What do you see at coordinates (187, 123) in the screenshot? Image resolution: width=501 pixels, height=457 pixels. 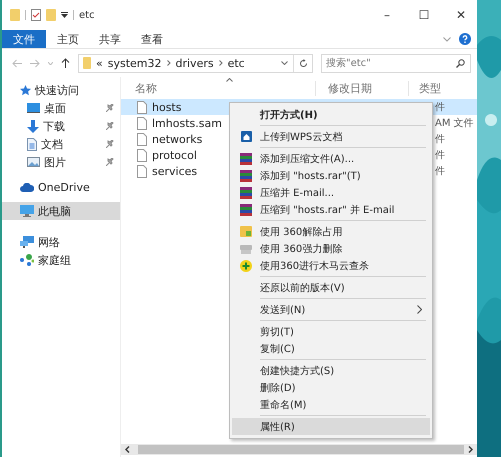 I see `file-name: lmhosts.sam` at bounding box center [187, 123].